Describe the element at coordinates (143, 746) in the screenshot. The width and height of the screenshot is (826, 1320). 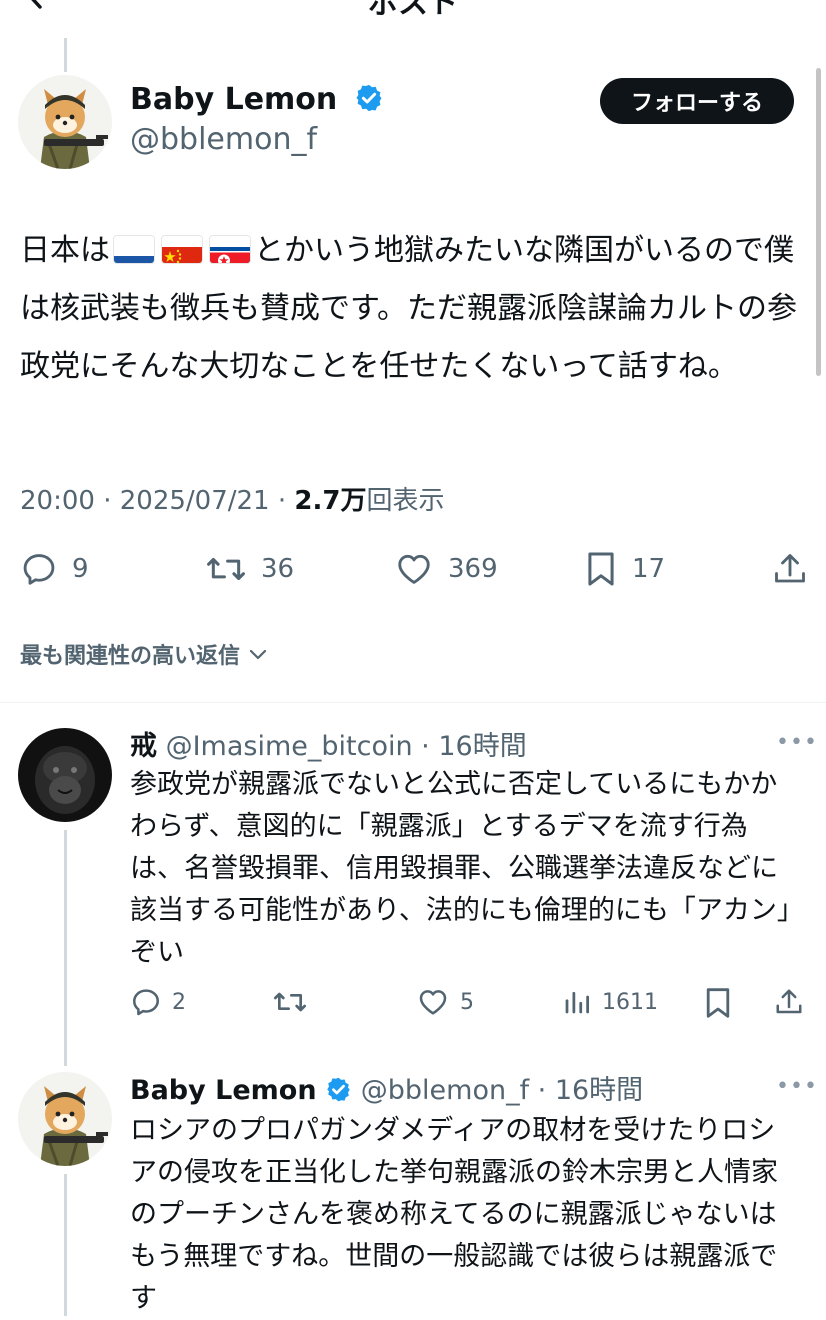
I see `reply-author-name: 戒` at that location.